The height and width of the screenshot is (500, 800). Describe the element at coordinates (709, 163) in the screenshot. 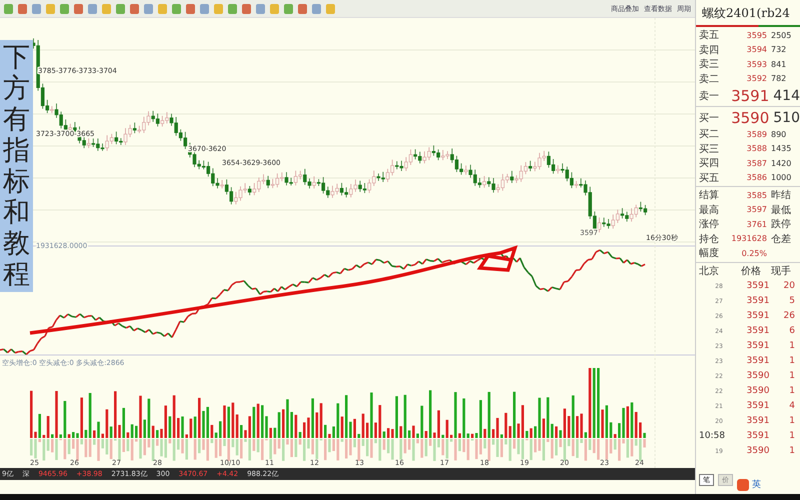

I see `order-label: 买四` at that location.